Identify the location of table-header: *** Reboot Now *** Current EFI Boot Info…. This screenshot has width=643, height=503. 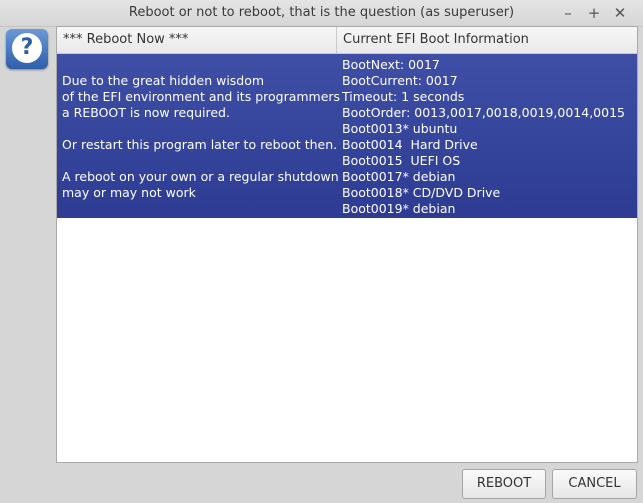
(347, 40).